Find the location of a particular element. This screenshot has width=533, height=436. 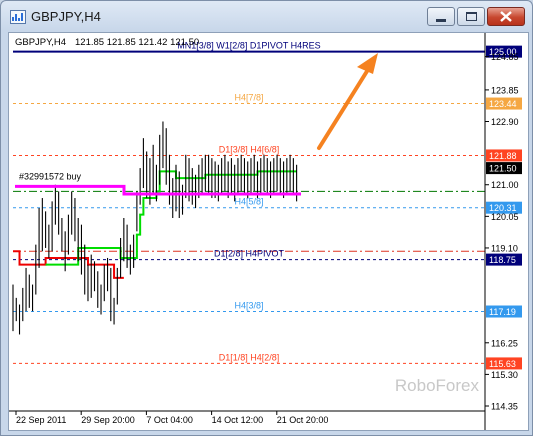

price-tag: 121.88 is located at coordinates (503, 156).